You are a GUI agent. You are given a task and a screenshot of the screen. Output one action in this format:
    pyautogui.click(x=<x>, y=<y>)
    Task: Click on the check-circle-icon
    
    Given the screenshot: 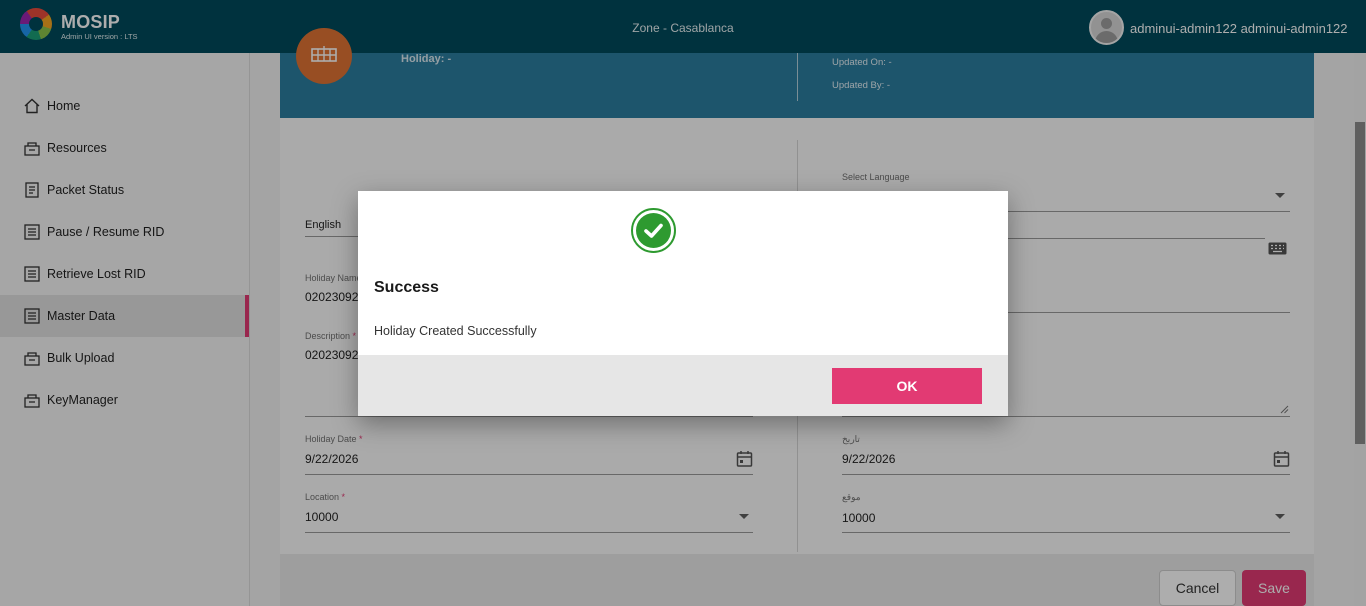 What is the action you would take?
    pyautogui.click(x=653, y=230)
    